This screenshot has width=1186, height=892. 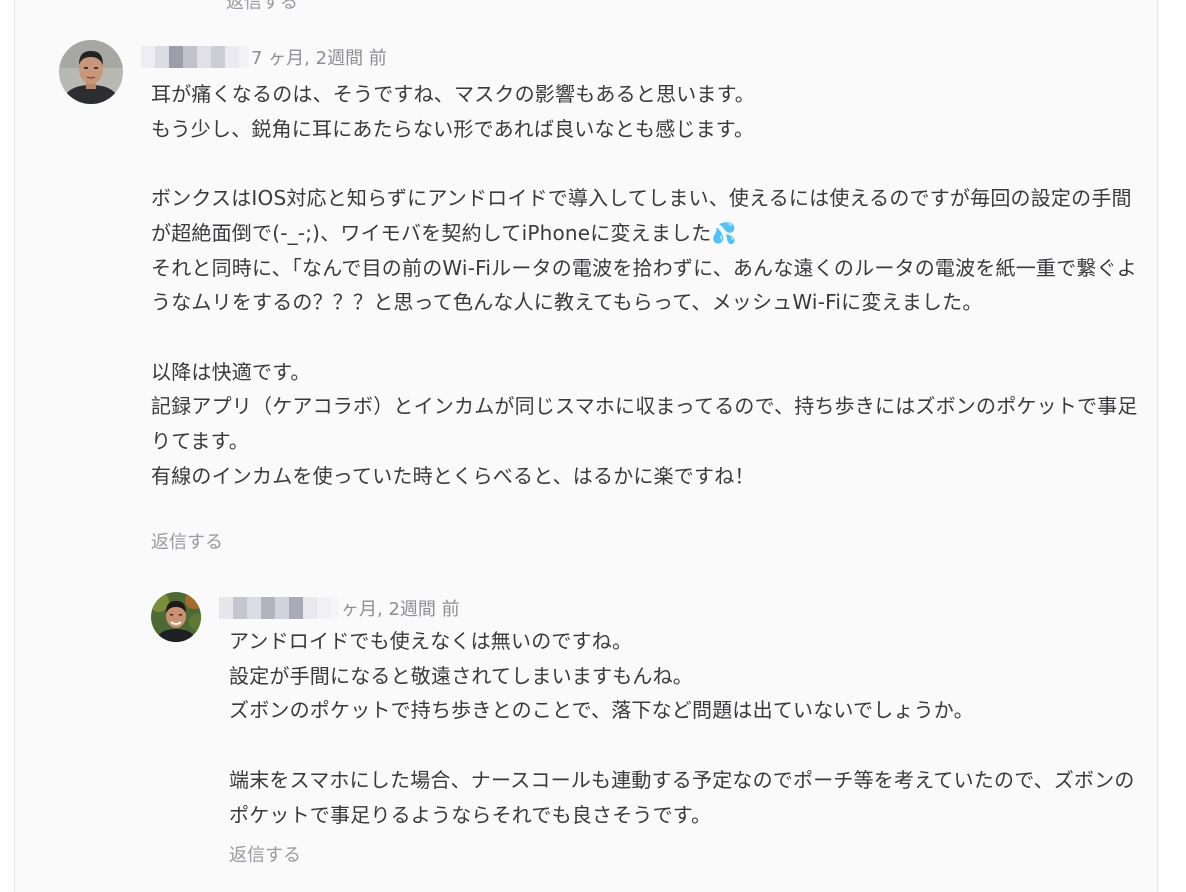 I want to click on comment-meta: 7 ヶ月, 2週間 前, so click(x=264, y=57).